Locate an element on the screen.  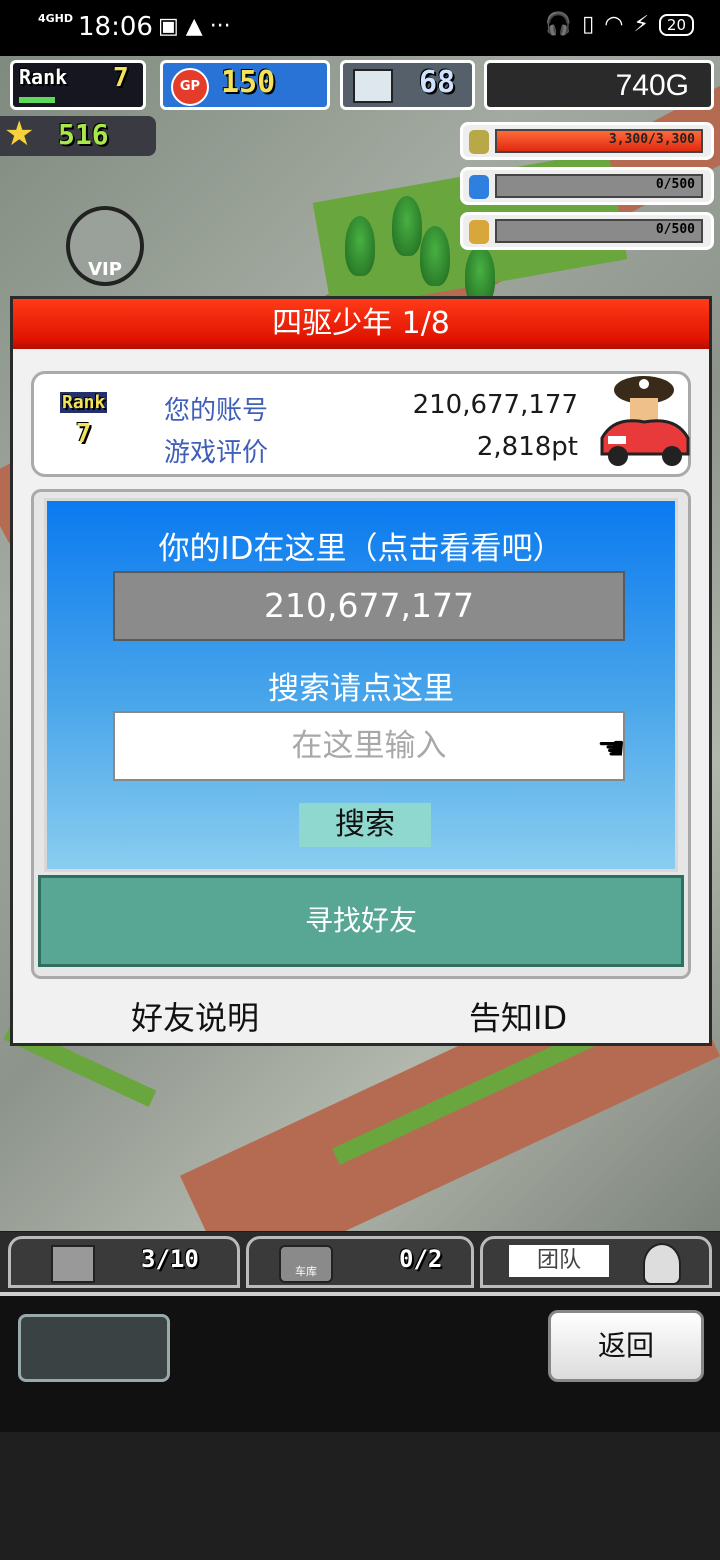
gp-coin-icon: GP is located at coordinates (190, 87).